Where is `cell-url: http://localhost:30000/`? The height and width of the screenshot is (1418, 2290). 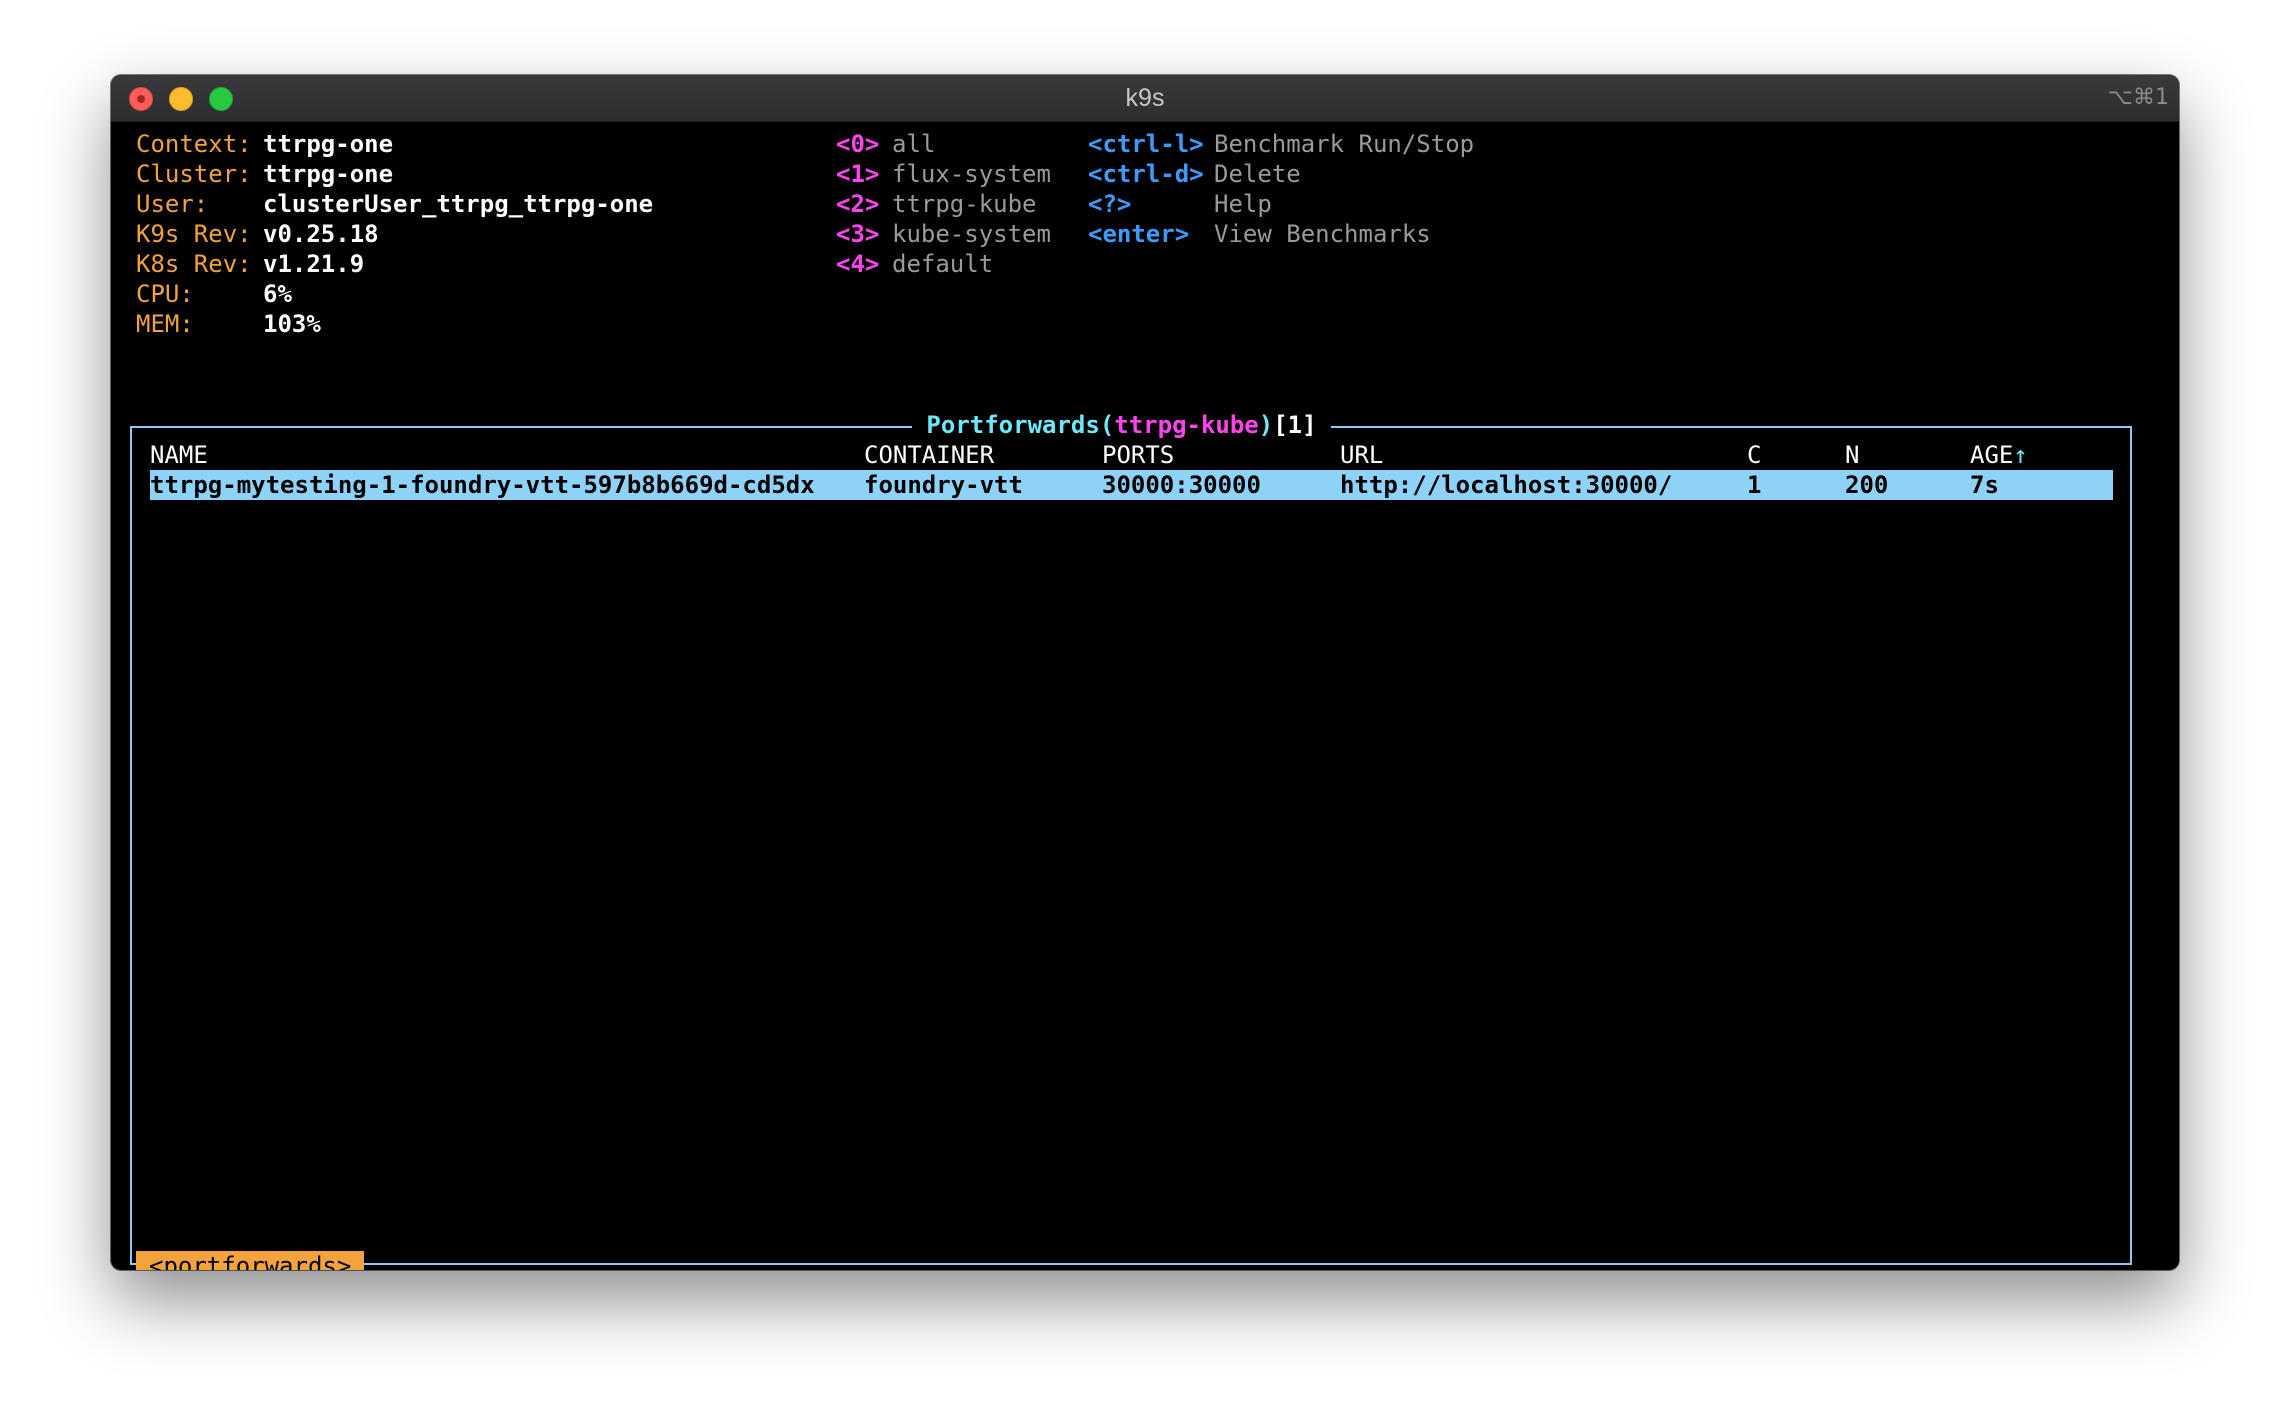
cell-url: http://localhost:30000/ is located at coordinates (1506, 485).